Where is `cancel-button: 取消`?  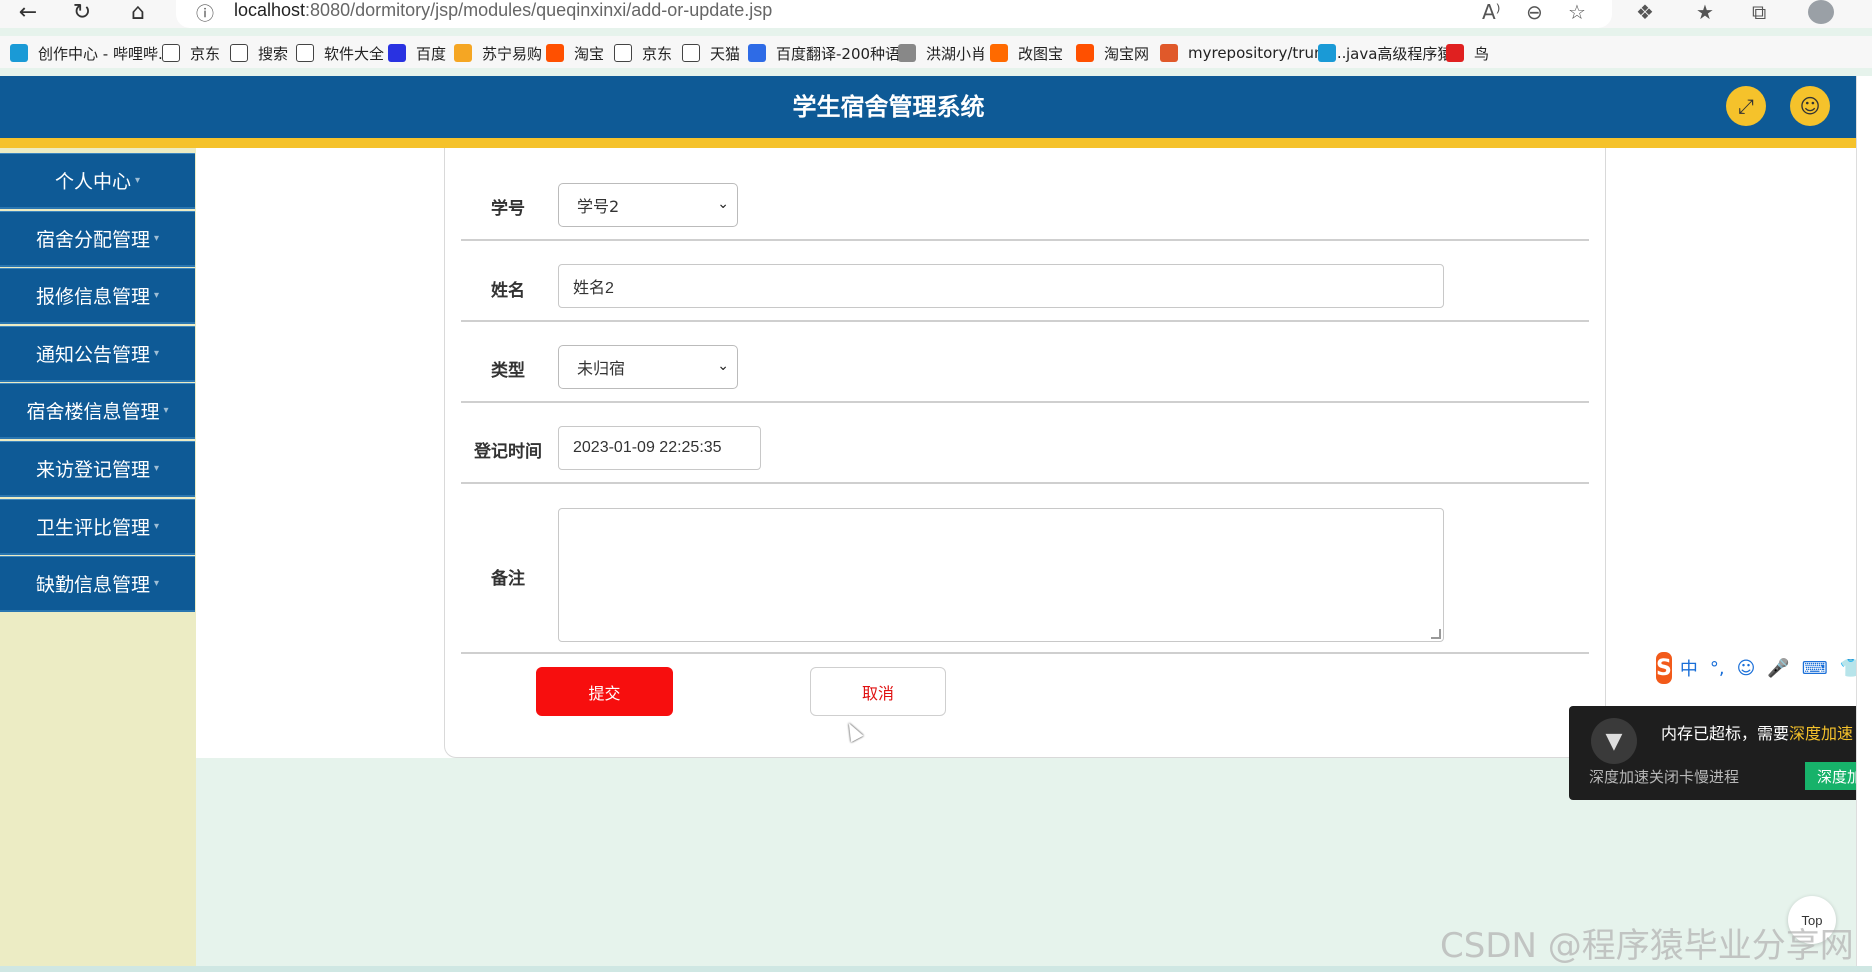
cancel-button: 取消 is located at coordinates (878, 691).